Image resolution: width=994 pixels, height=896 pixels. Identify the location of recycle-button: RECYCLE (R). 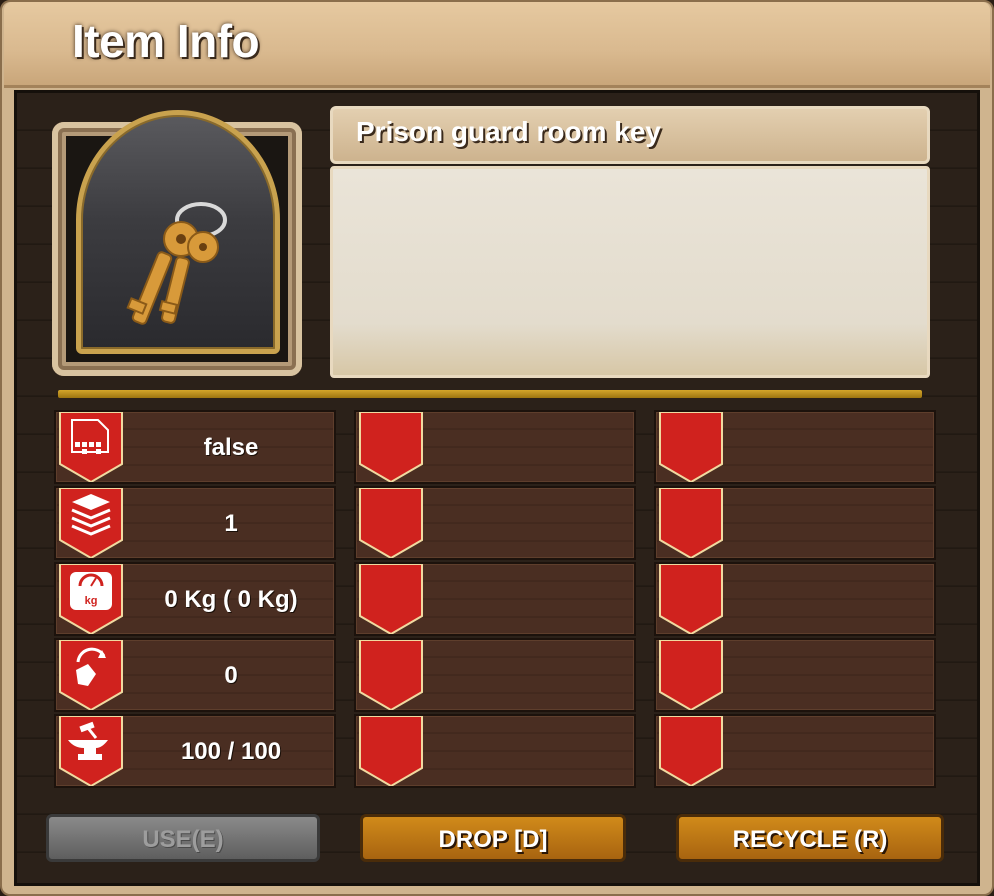
(810, 838).